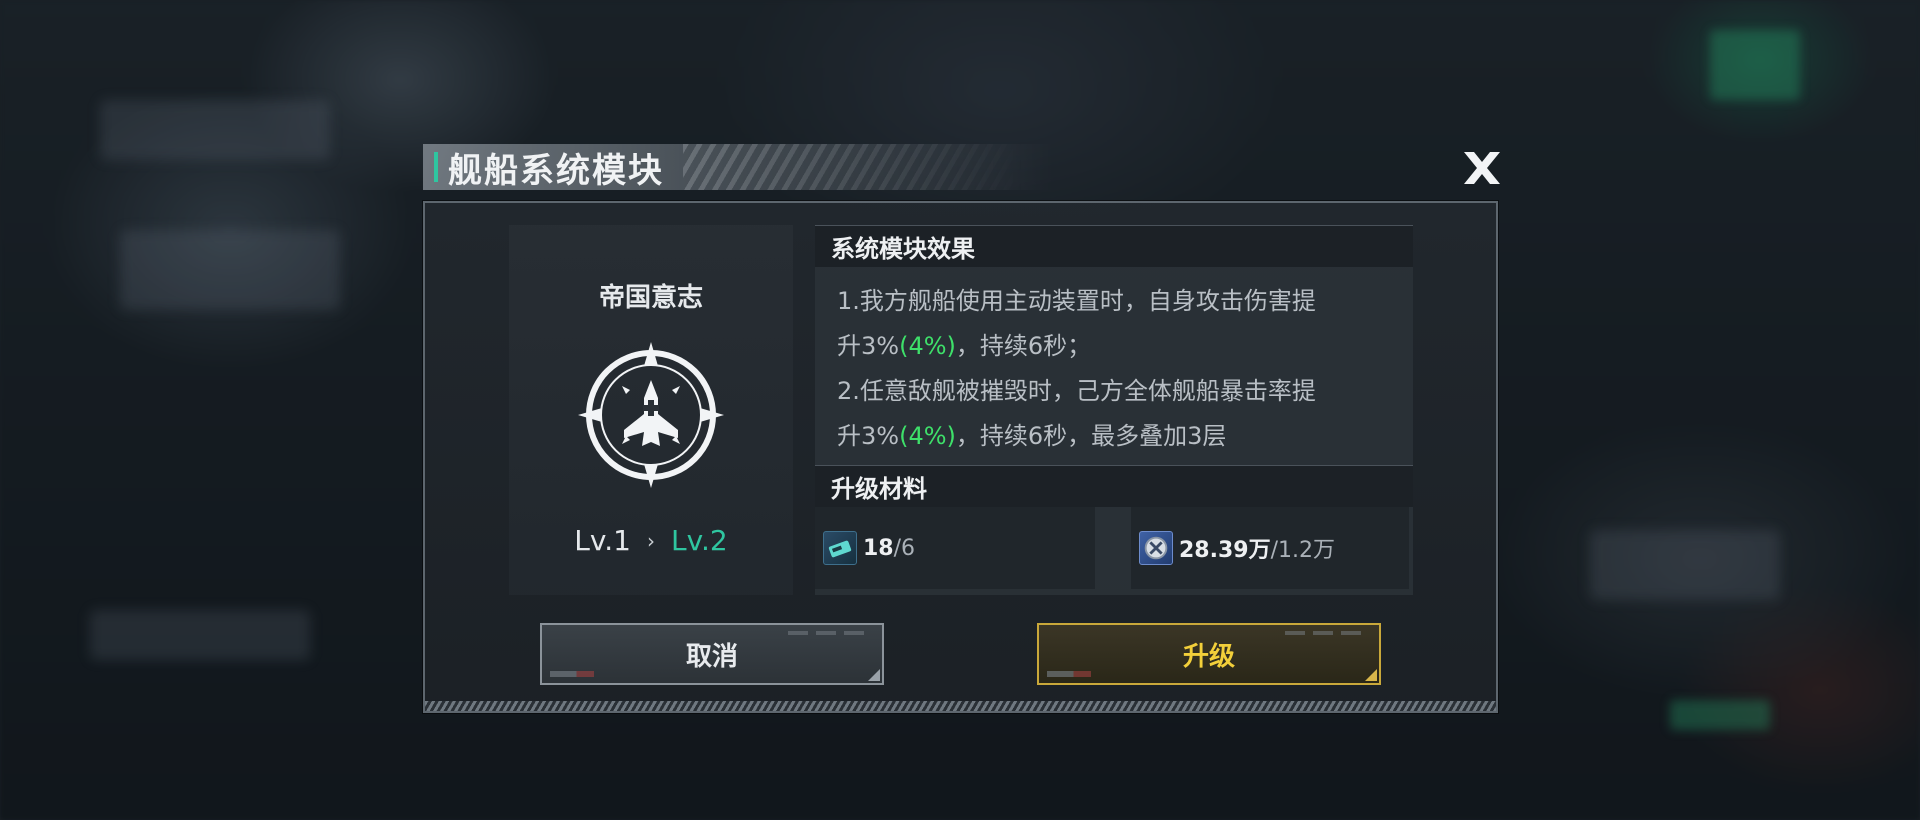 Image resolution: width=1920 pixels, height=820 pixels. I want to click on effect-line: 升3%(4%)，持续6秒，最多叠加3层, so click(1114, 436).